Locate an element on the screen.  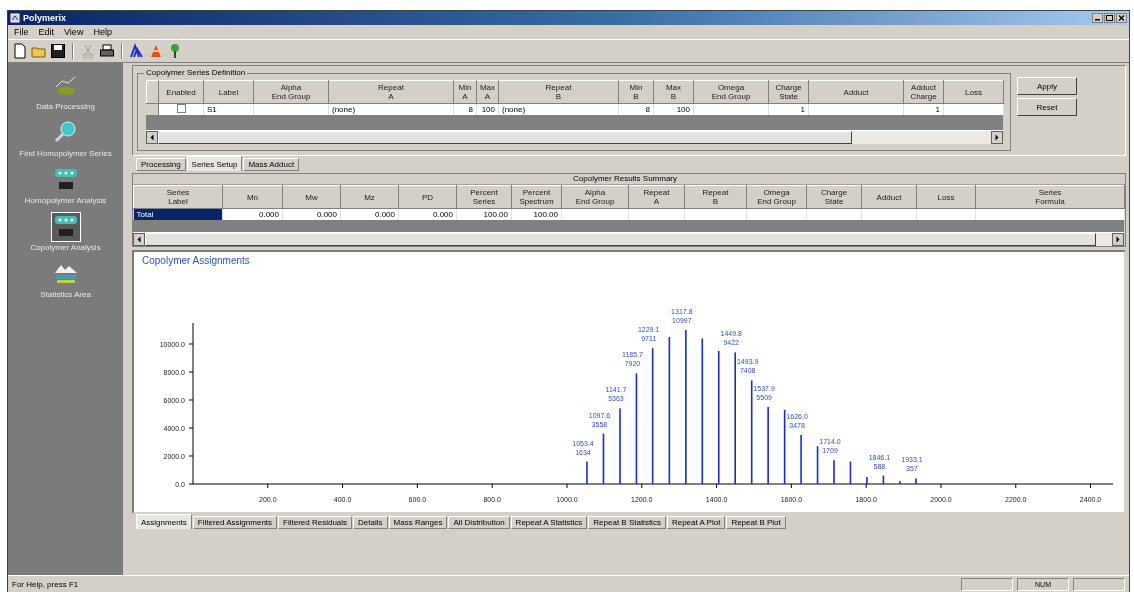
sidebar-item: Find Homopolymer Series is located at coordinates (65, 154).